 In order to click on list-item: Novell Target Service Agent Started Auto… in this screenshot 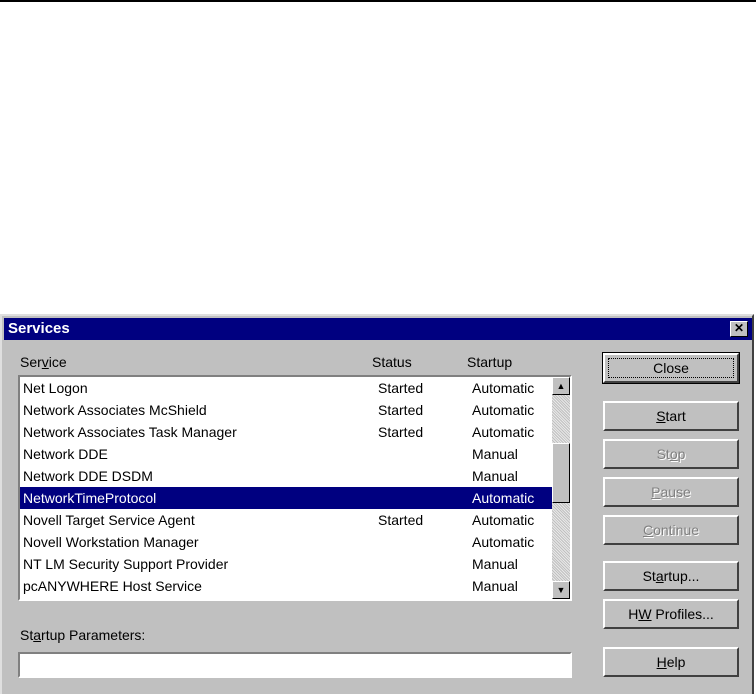, I will do `click(286, 520)`.